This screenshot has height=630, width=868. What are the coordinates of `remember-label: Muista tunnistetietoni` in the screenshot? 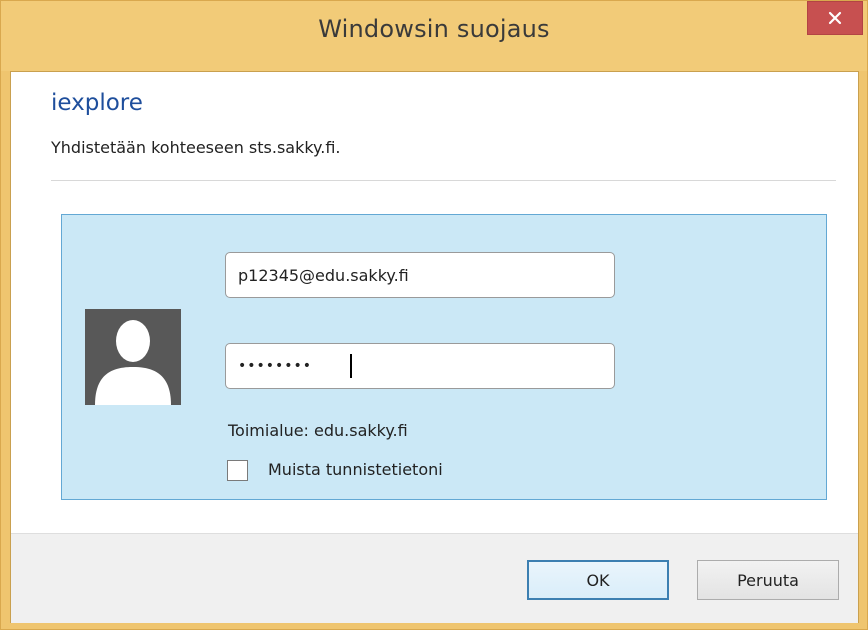 It's located at (355, 469).